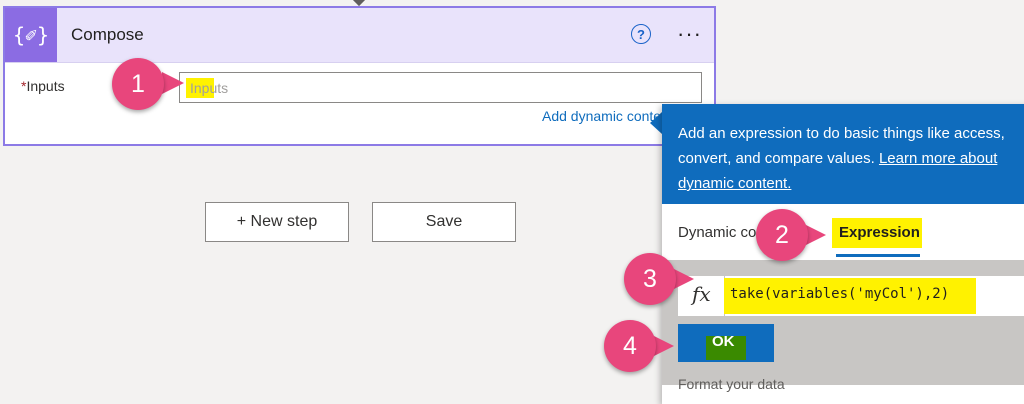  I want to click on tab-expression: Expression, so click(879, 232).